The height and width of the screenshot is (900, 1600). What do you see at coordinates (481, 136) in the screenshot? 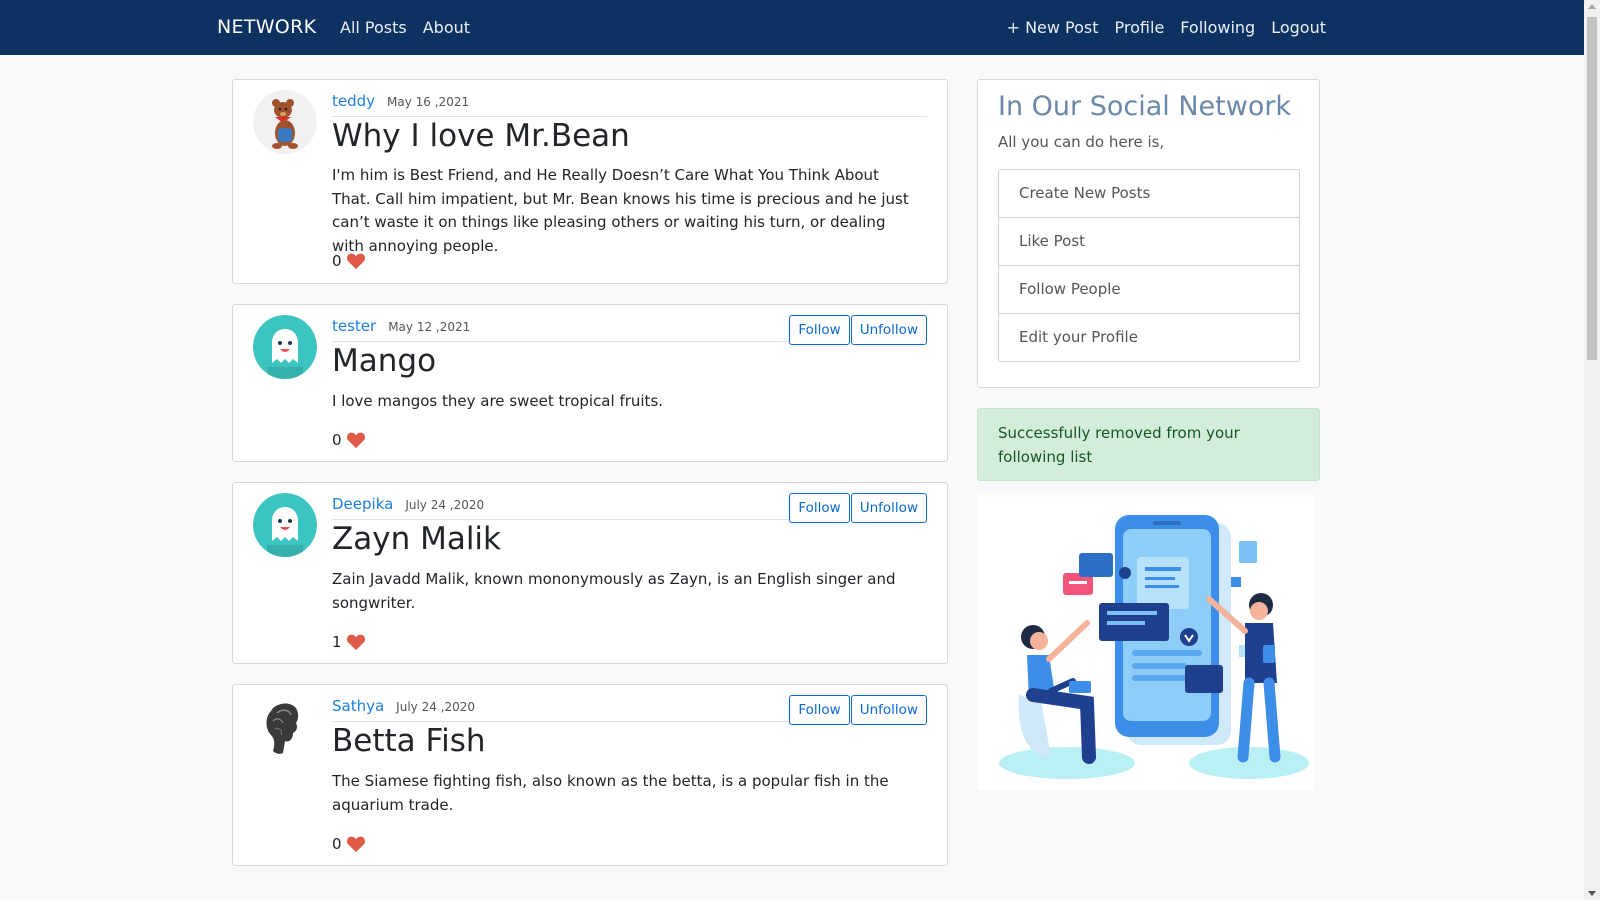
I see `post-title: Why I love Mr.Bean` at bounding box center [481, 136].